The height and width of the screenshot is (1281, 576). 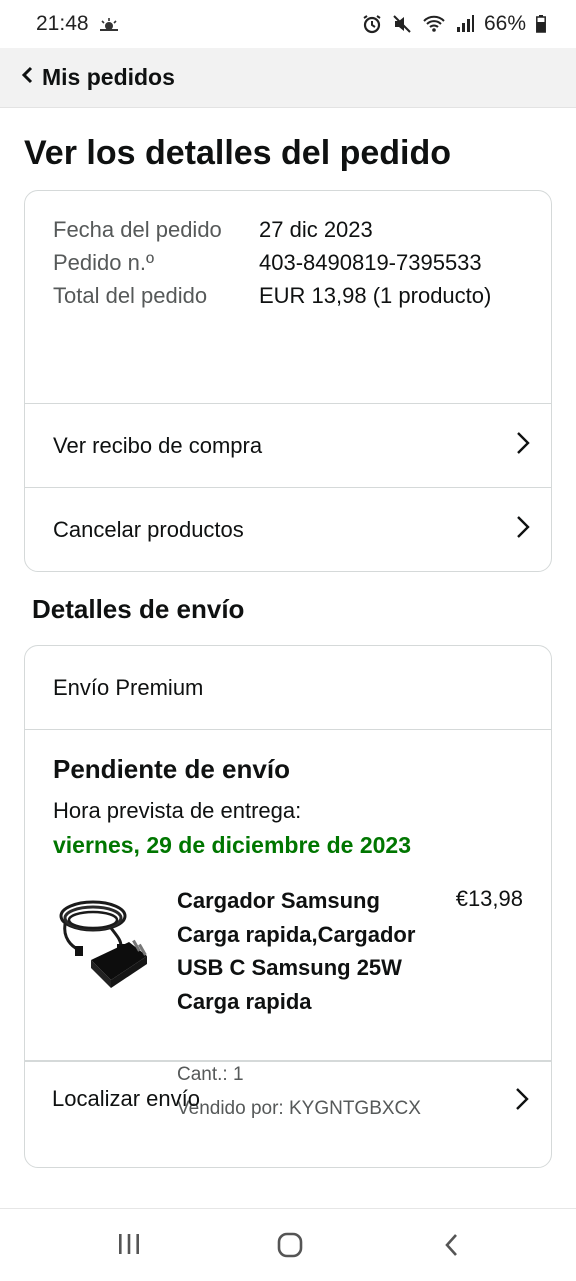 I want to click on product-image, so click(x=103, y=942).